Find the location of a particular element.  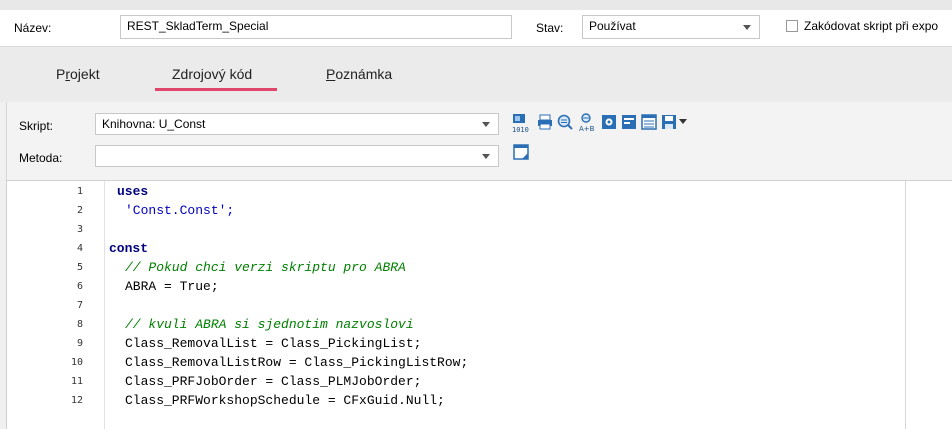

line-number: 8 is located at coordinates (79, 324).